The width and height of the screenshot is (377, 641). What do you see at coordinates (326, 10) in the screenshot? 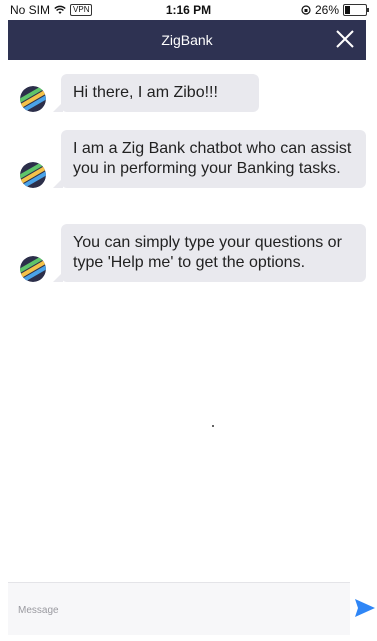
I see `battery-percent: 26%` at bounding box center [326, 10].